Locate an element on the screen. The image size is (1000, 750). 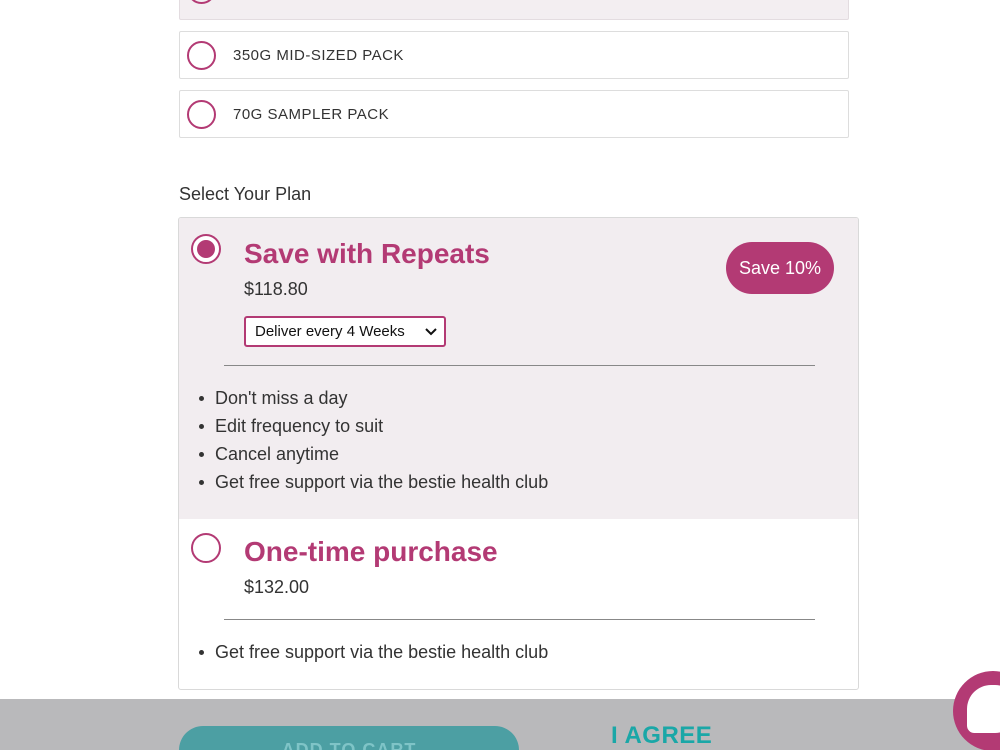
pack-label: 70G SAMPLER PACK is located at coordinates (311, 114).